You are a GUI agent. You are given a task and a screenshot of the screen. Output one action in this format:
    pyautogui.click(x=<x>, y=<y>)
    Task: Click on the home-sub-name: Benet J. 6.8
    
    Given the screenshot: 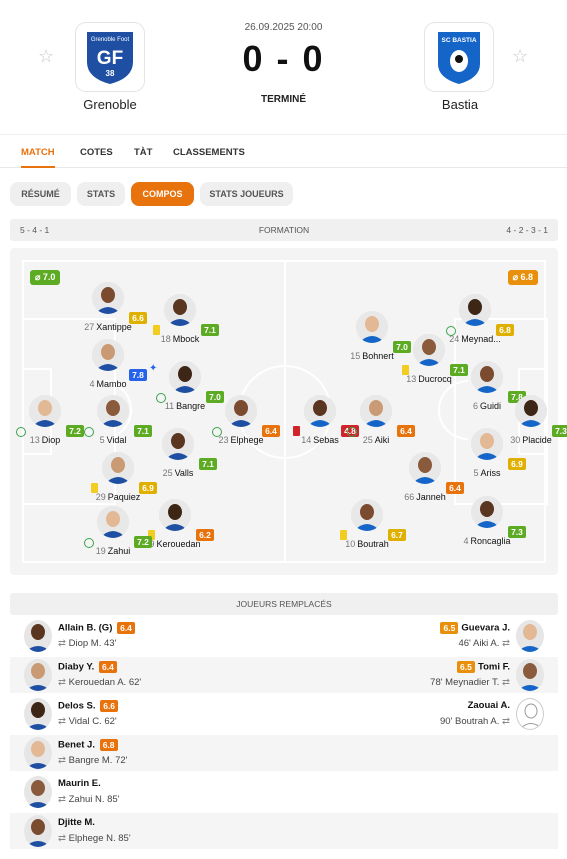 What is the action you would take?
    pyautogui.click(x=88, y=745)
    